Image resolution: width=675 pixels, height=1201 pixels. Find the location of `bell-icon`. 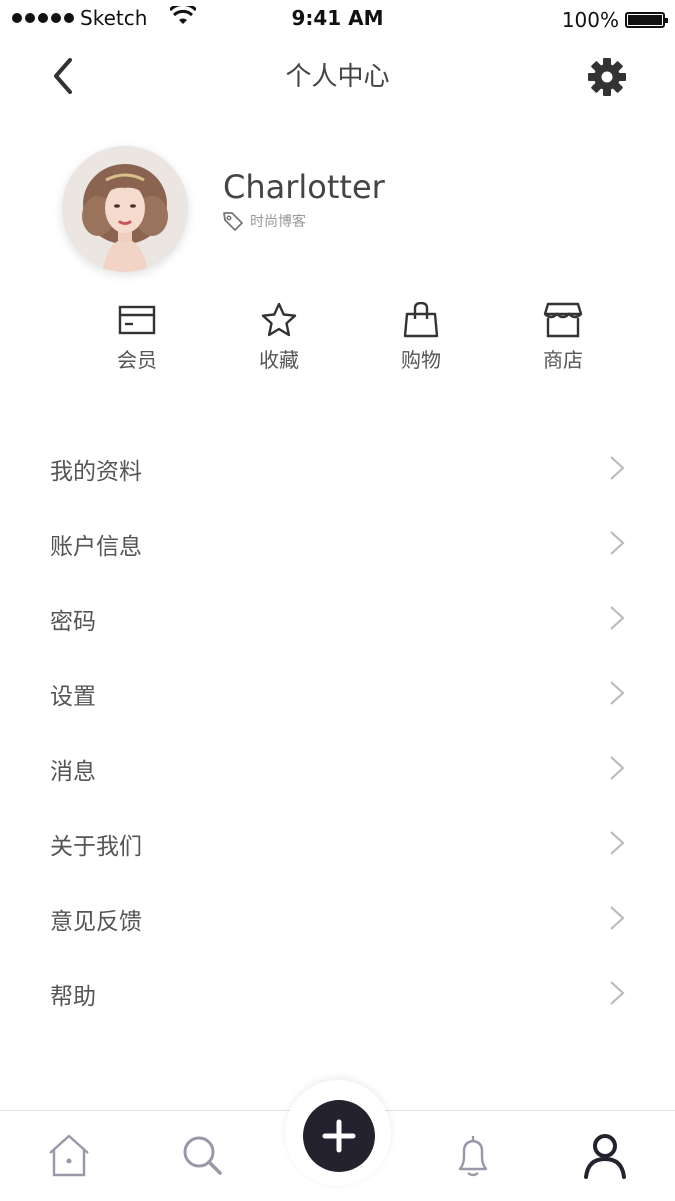

bell-icon is located at coordinates (473, 1156).